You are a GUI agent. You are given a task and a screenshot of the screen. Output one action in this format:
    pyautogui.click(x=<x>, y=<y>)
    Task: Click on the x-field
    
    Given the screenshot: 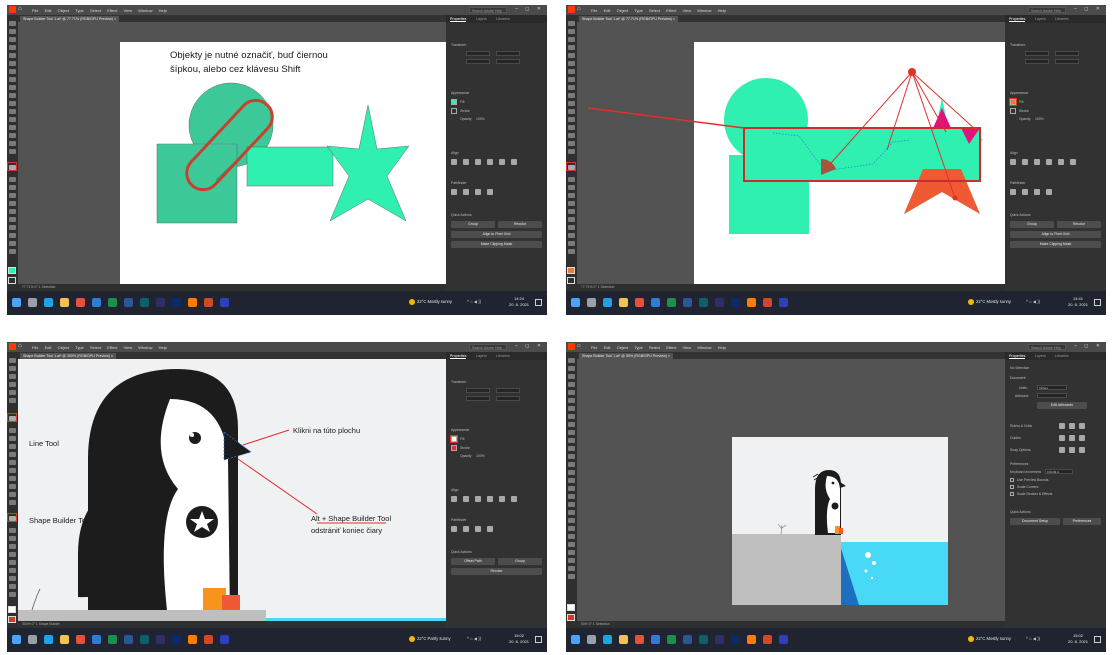 What is the action you would take?
    pyautogui.click(x=478, y=53)
    